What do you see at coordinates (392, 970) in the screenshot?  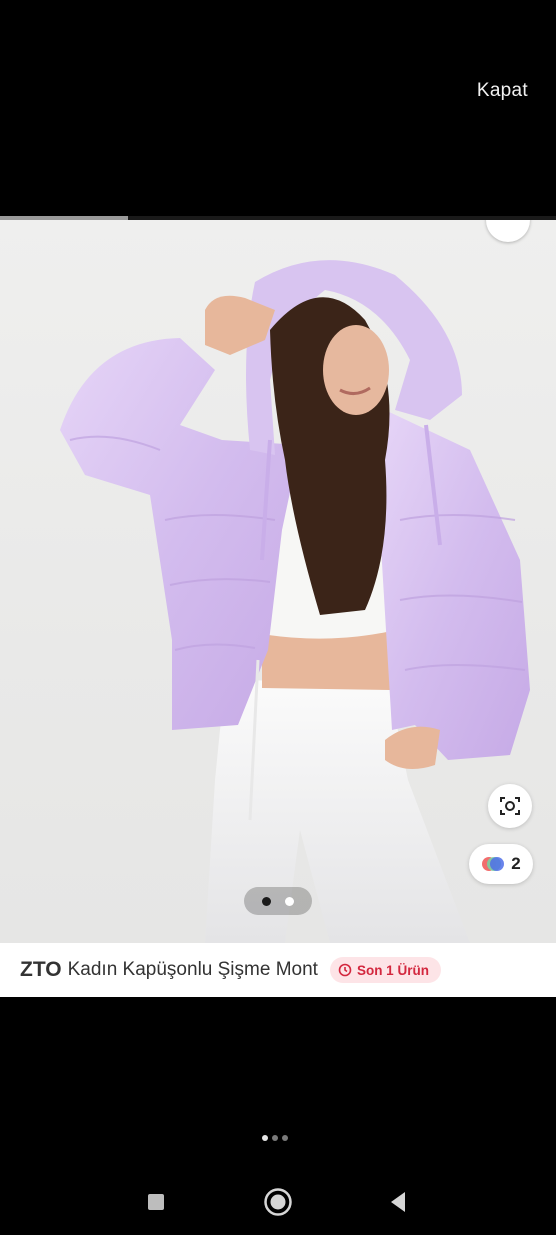 I see `stock-badge-label: Son 1 Ürün` at bounding box center [392, 970].